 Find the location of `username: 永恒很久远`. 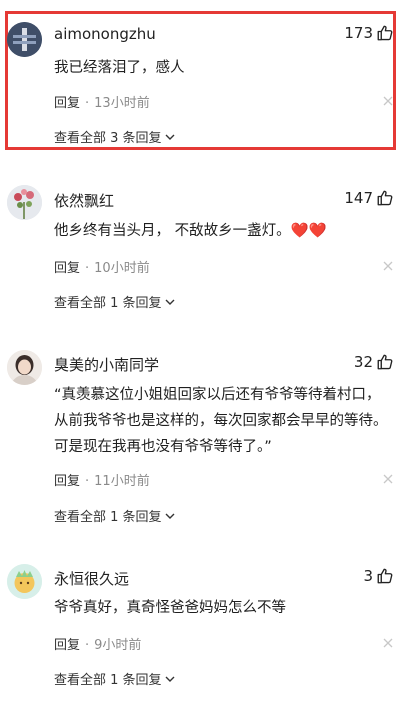

username: 永恒很久远 is located at coordinates (91, 578).